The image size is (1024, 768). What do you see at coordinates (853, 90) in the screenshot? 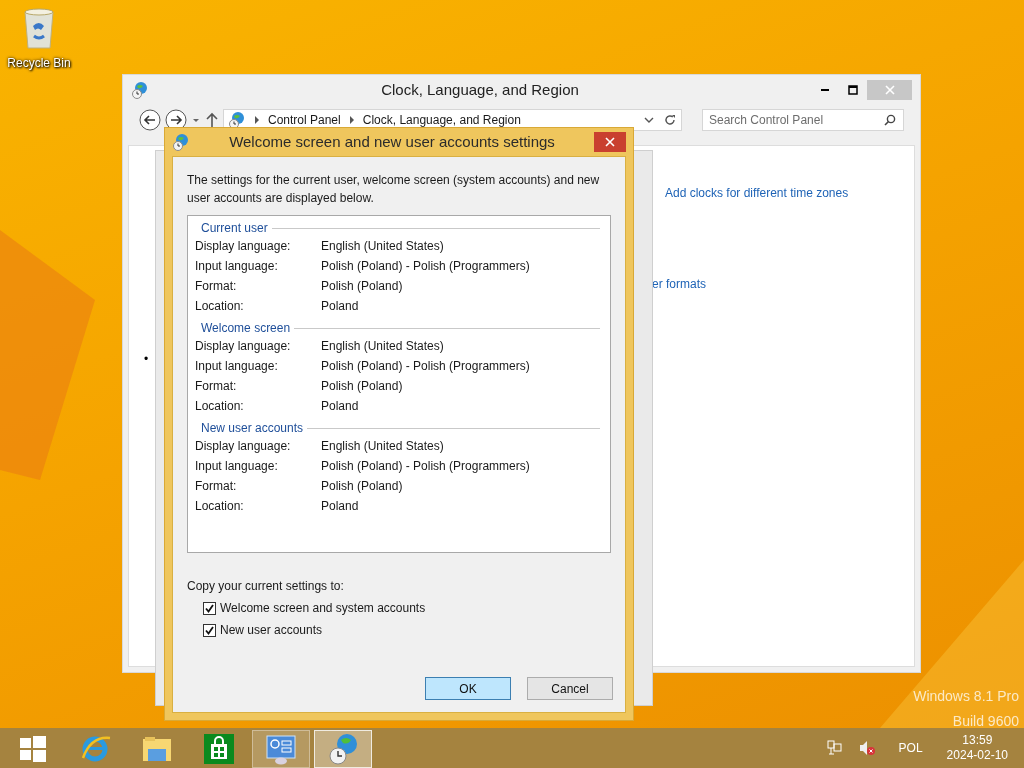
I see `maximize-icon` at bounding box center [853, 90].